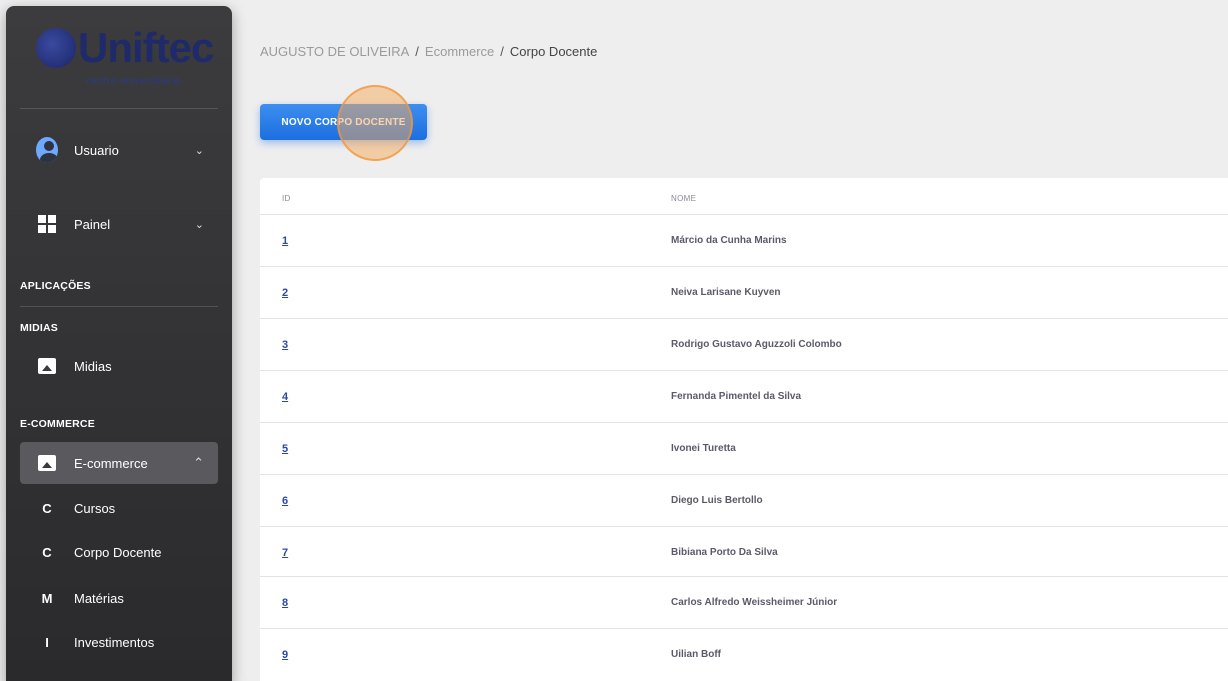 This screenshot has height=681, width=1228. What do you see at coordinates (99, 598) in the screenshot?
I see `submenu-label: Matérias` at bounding box center [99, 598].